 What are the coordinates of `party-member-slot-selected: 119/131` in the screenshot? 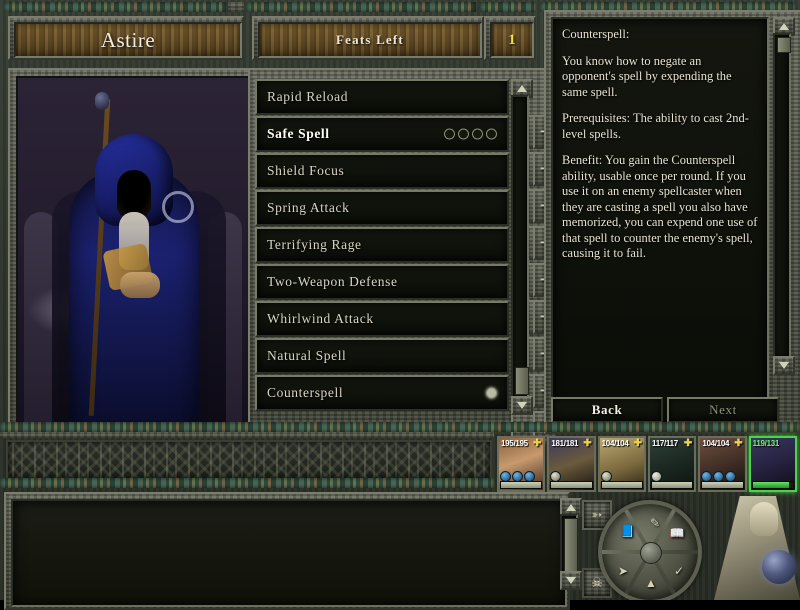 It's located at (772, 464).